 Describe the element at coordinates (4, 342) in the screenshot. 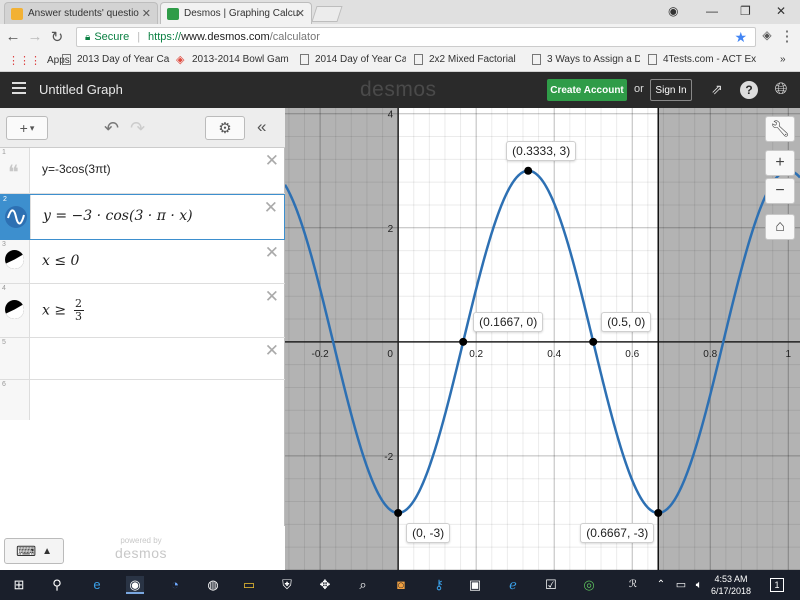

I see `row-number: 5` at that location.